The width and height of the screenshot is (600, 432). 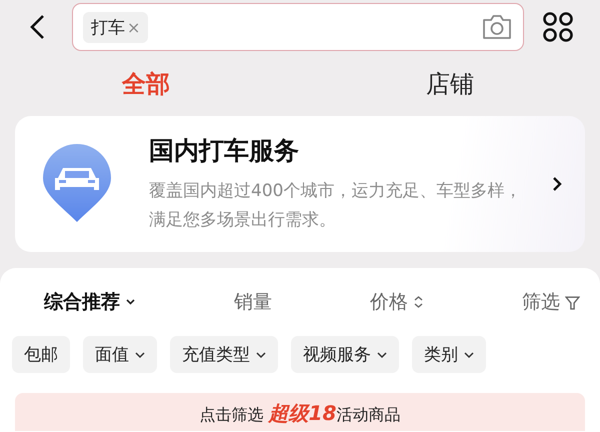 What do you see at coordinates (146, 84) in the screenshot?
I see `tab: 全部` at bounding box center [146, 84].